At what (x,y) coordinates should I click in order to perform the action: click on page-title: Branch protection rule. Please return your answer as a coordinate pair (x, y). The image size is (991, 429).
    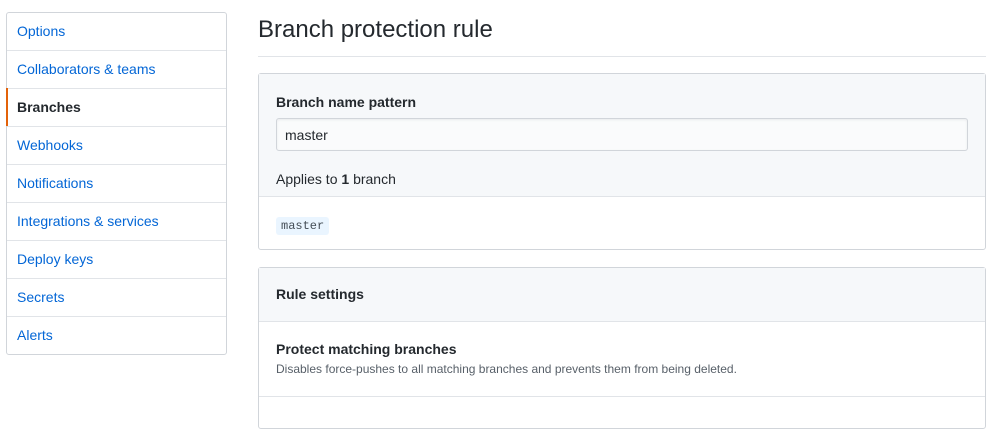
    Looking at the image, I should click on (375, 29).